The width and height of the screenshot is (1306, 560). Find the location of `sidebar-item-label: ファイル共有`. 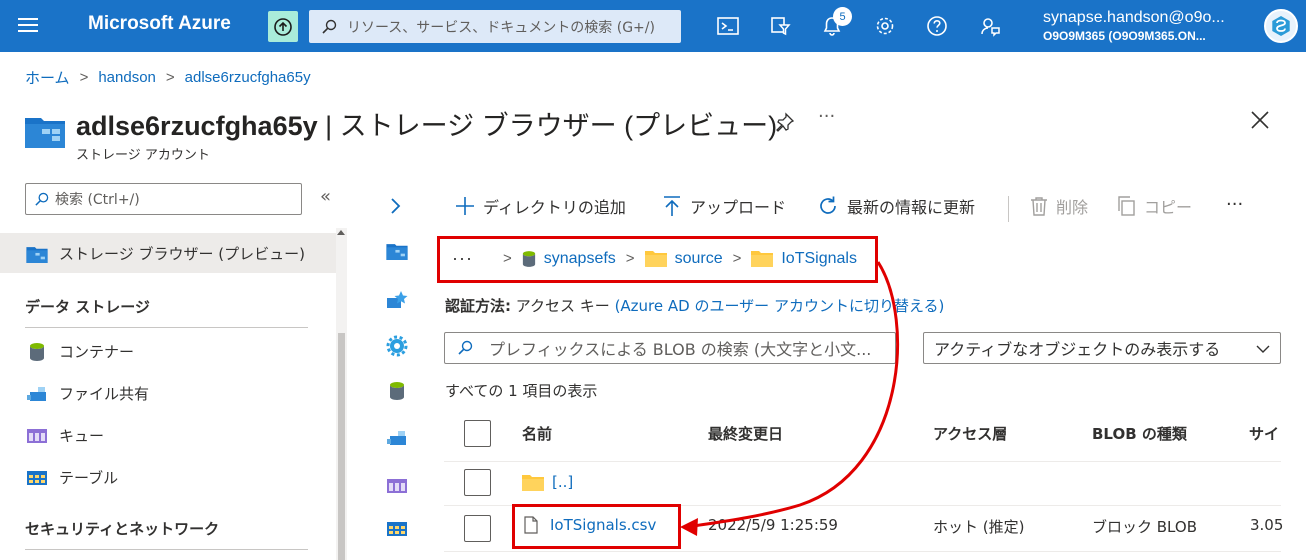

sidebar-item-label: ファイル共有 is located at coordinates (104, 394).